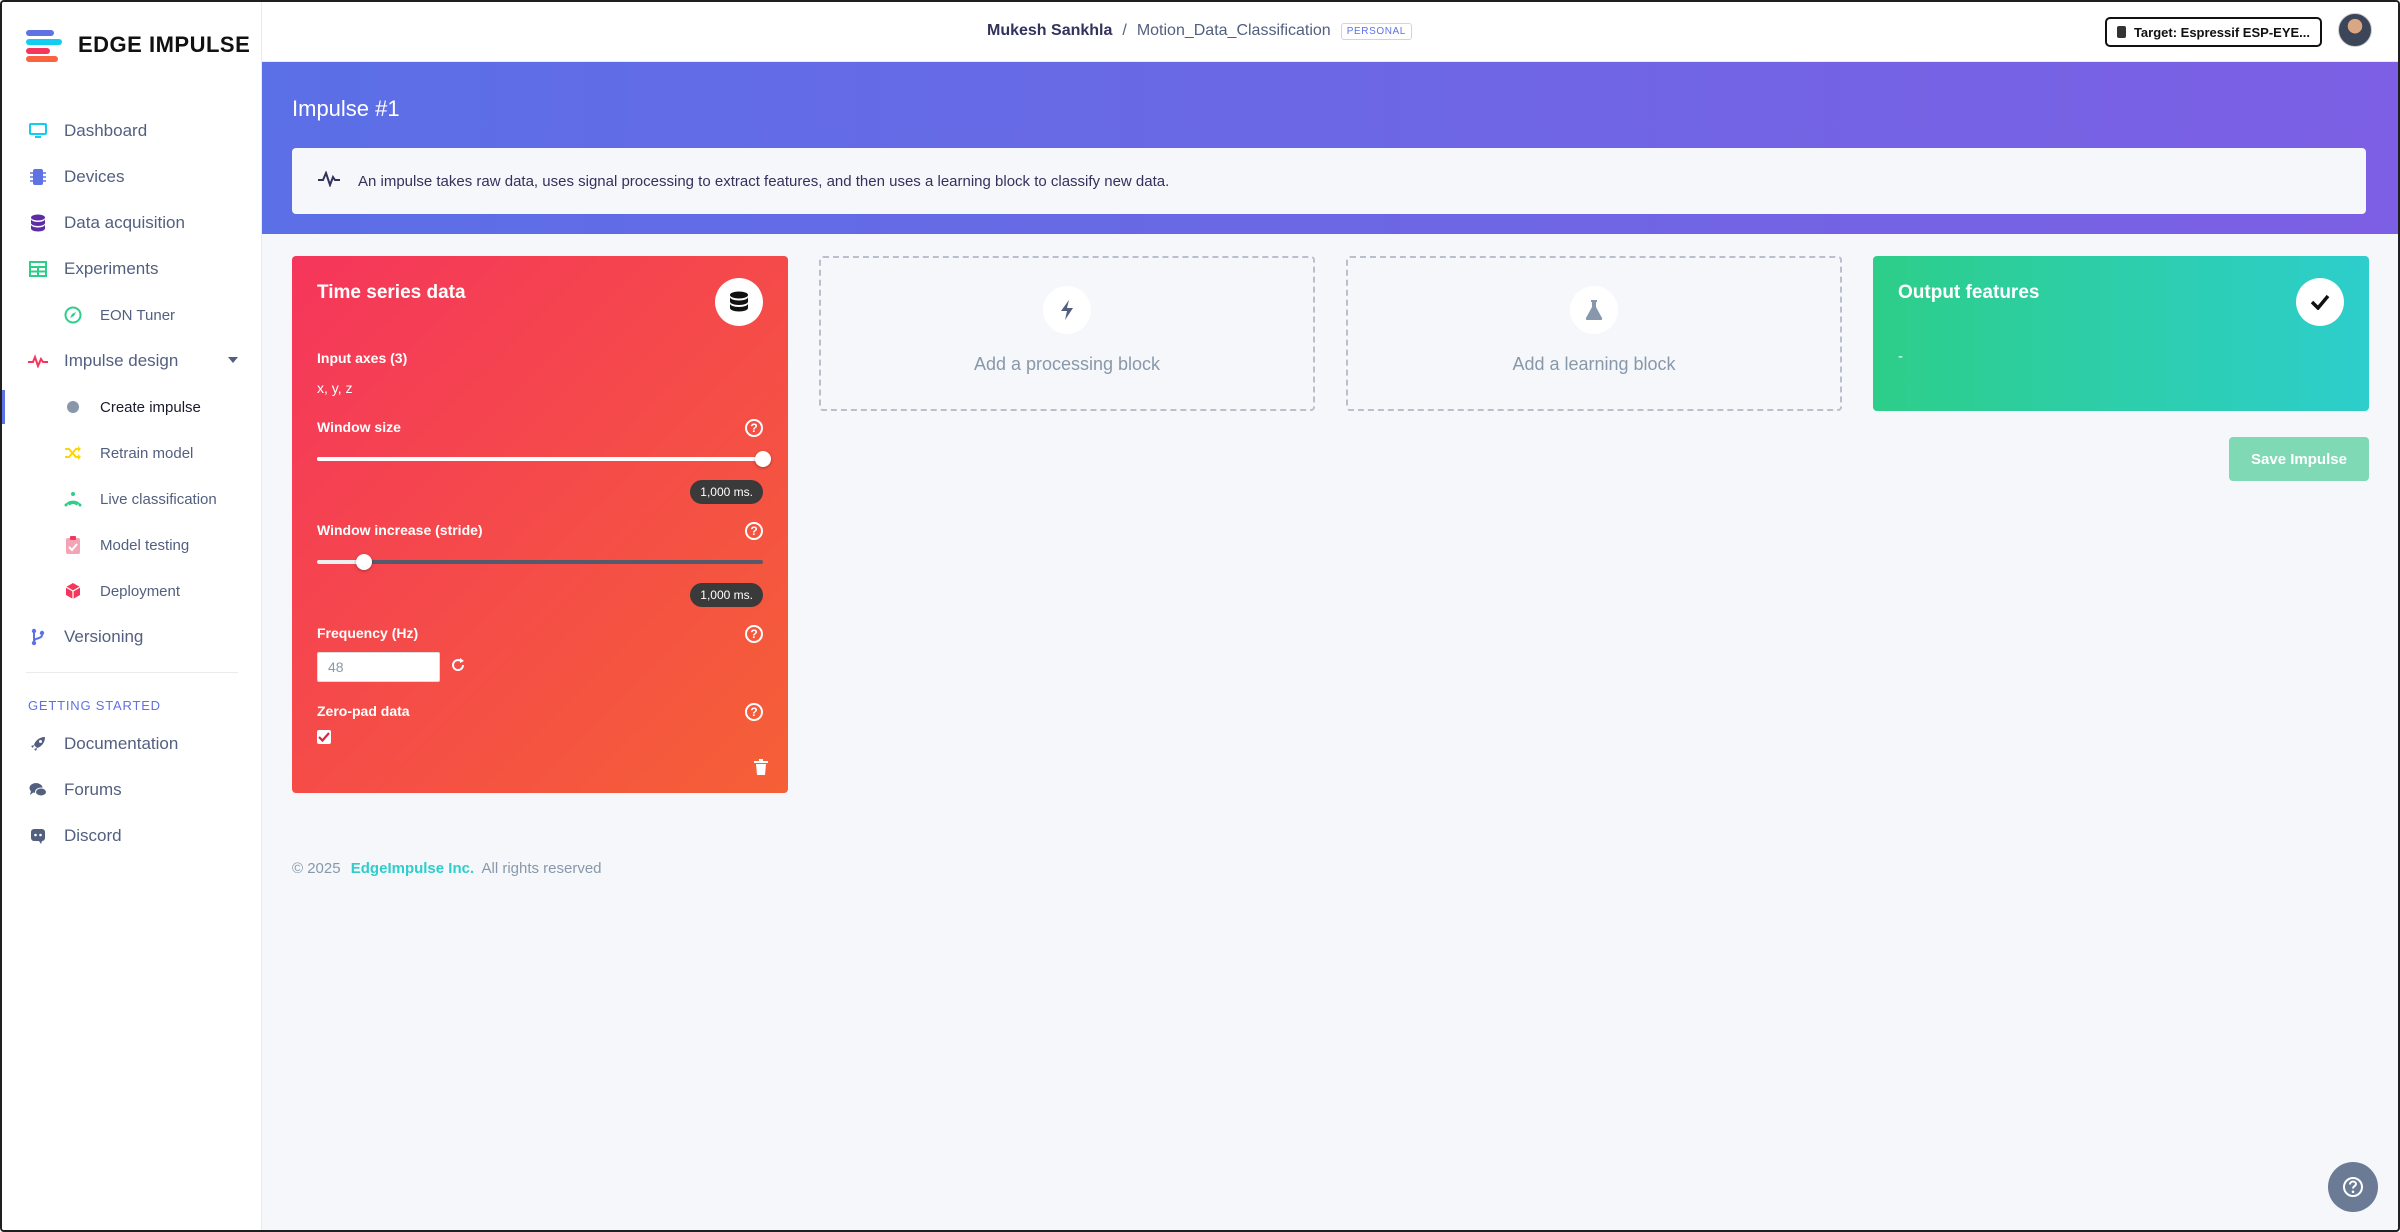 The image size is (2400, 1232). Describe the element at coordinates (1067, 333) in the screenshot. I see `add-processing-block: Add a processing block` at that location.